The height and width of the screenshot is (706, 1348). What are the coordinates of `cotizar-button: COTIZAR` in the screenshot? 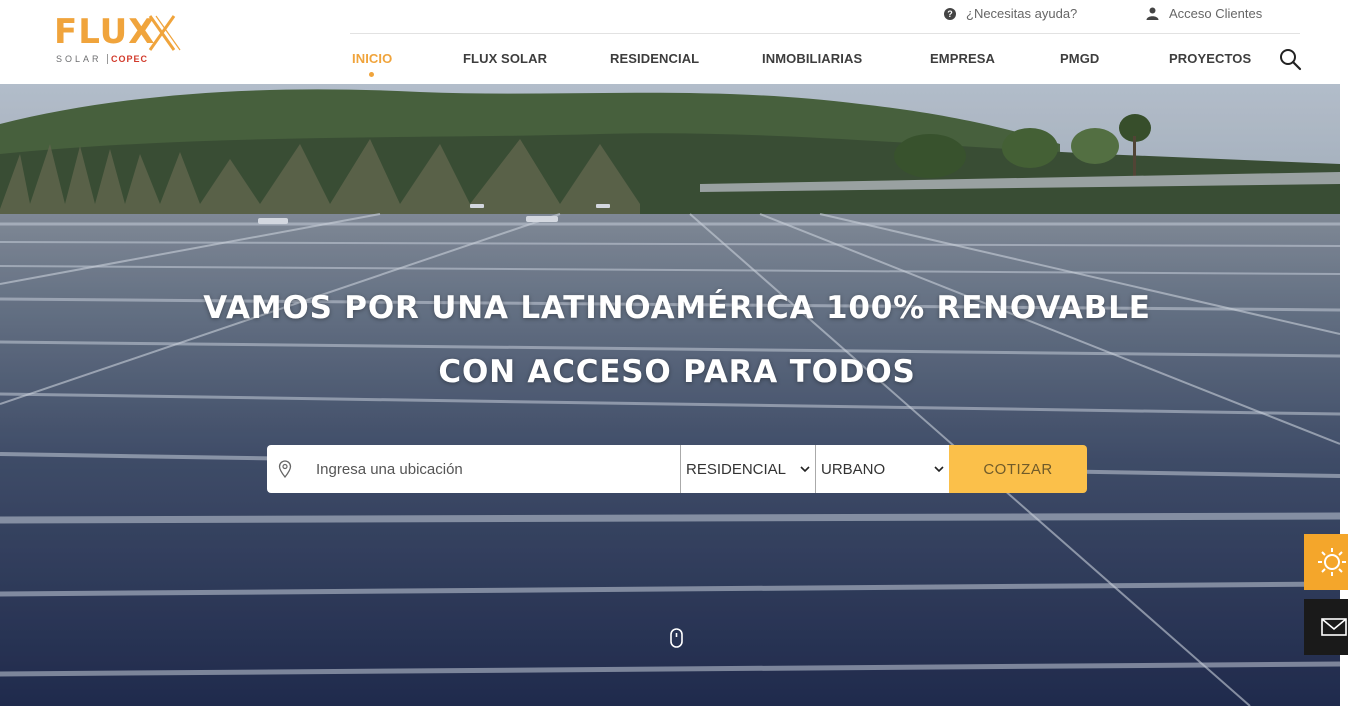 It's located at (1018, 469).